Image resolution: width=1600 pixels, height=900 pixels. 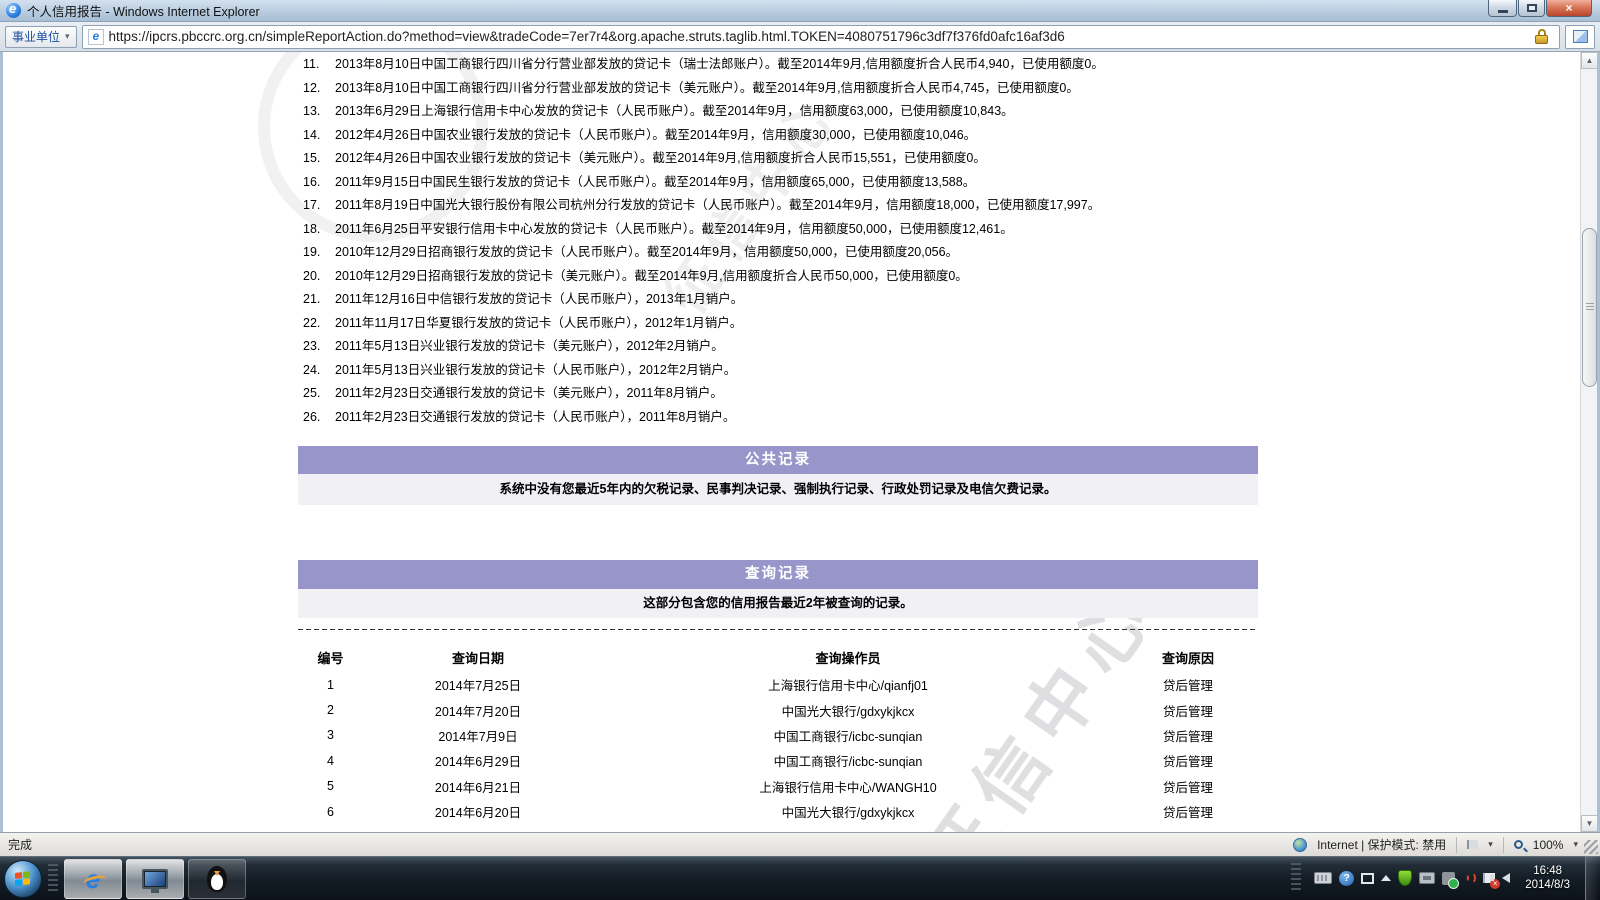 What do you see at coordinates (778, 603) in the screenshot?
I see `query-records-intro: 这部分包含您的信用报告最近2年被查询的记录。` at bounding box center [778, 603].